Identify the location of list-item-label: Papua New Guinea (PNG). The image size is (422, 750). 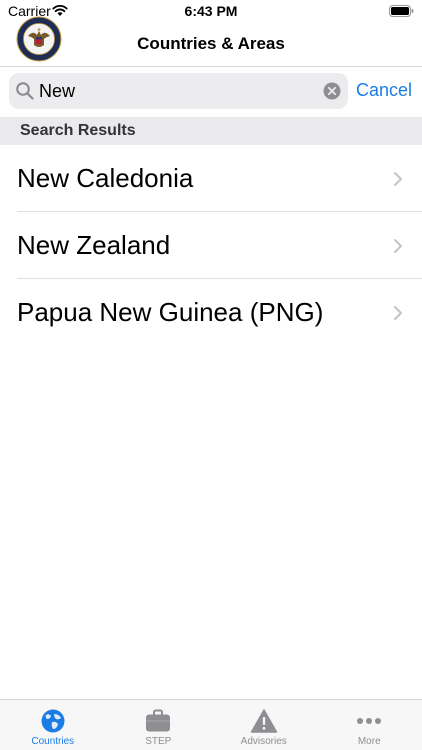
(170, 312).